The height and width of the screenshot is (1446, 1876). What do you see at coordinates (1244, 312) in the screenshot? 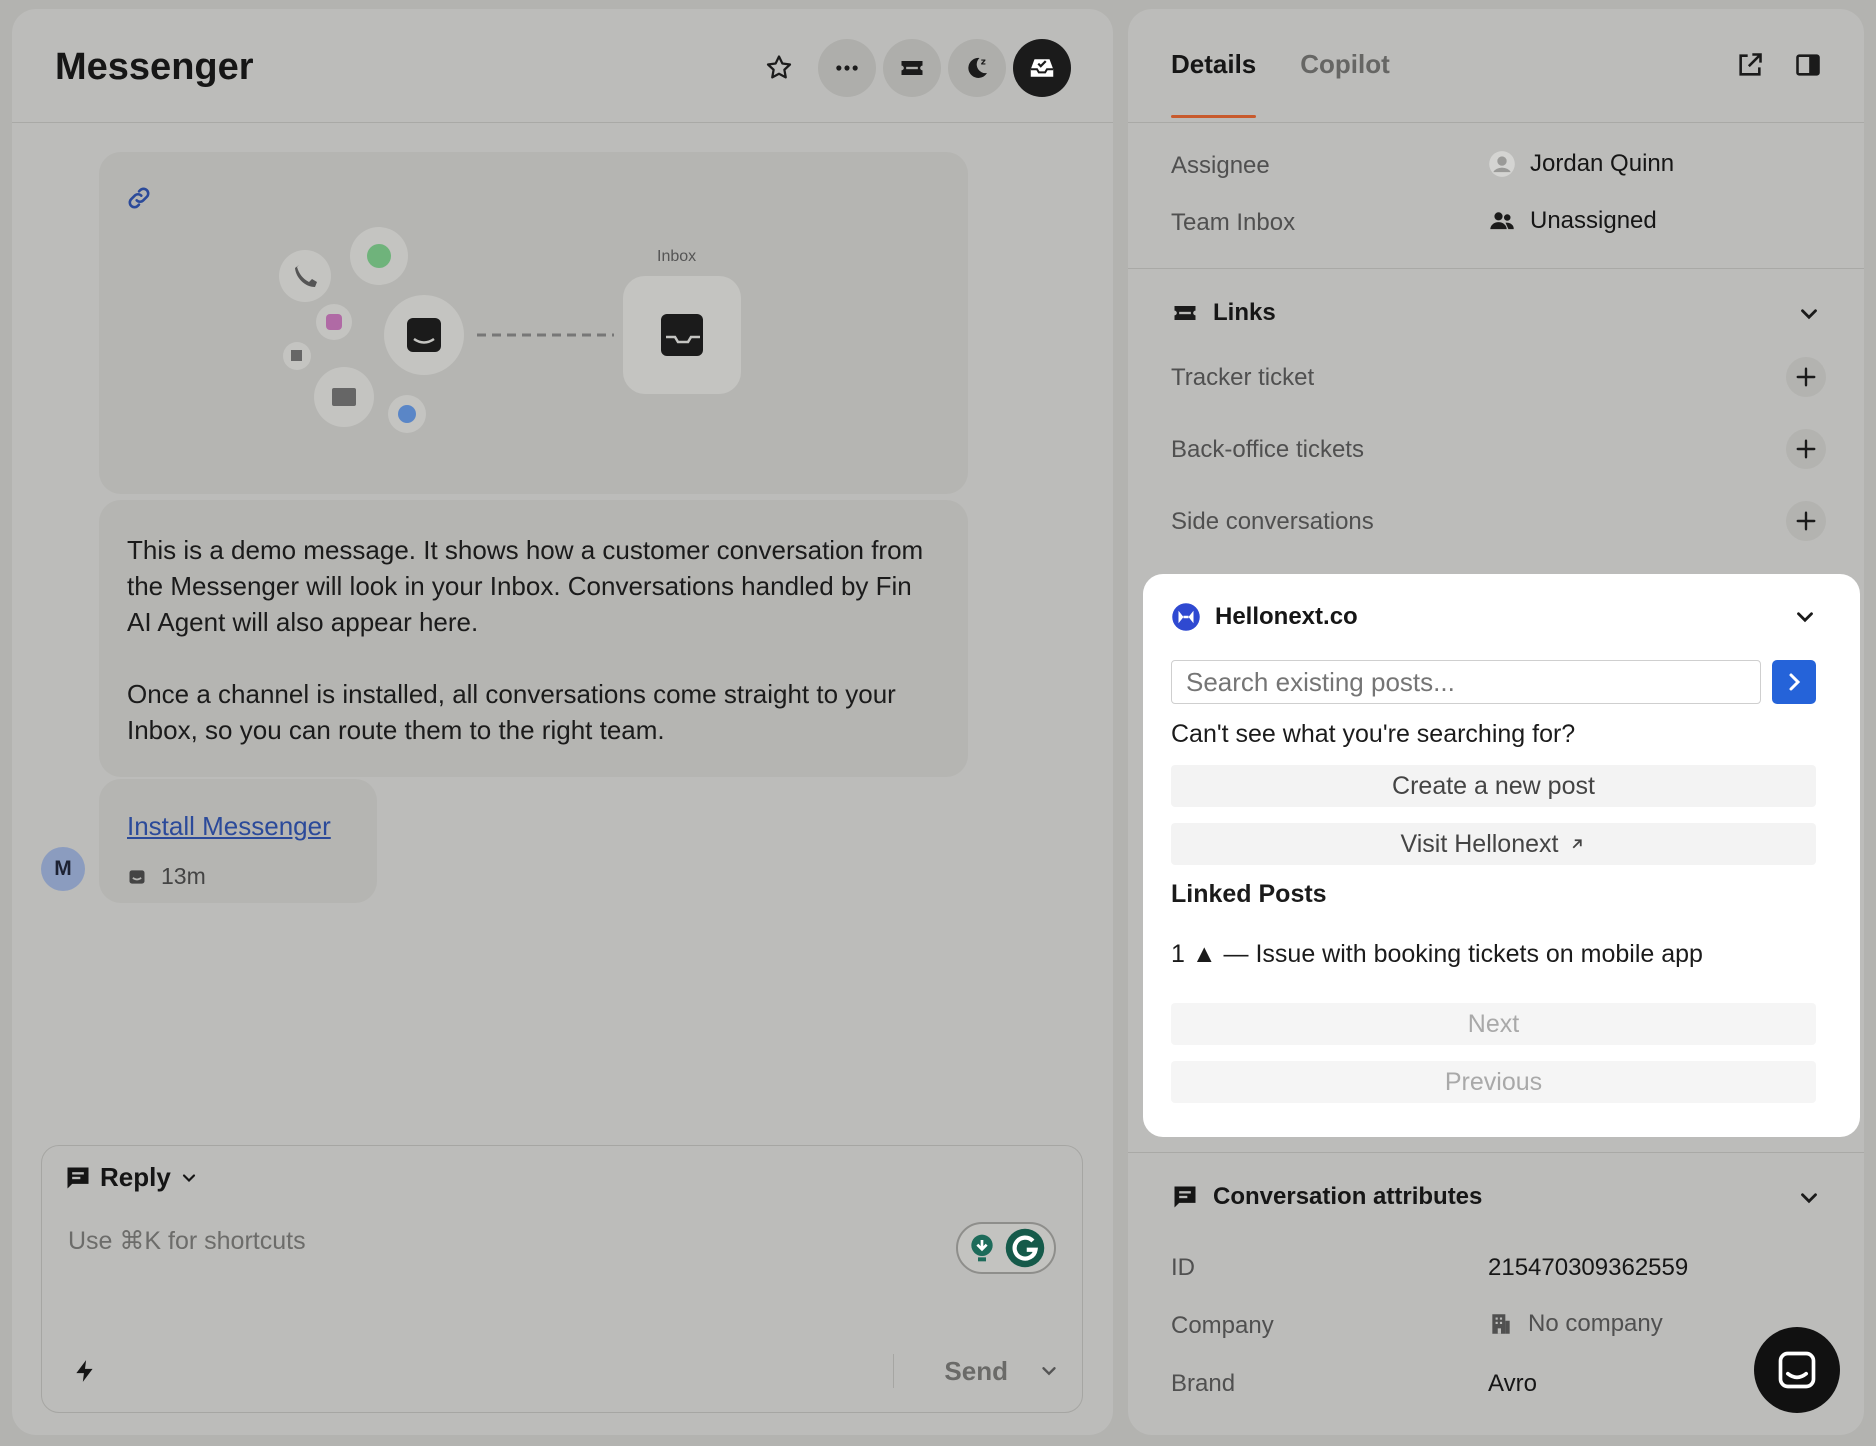
I see `links-title: Links` at bounding box center [1244, 312].